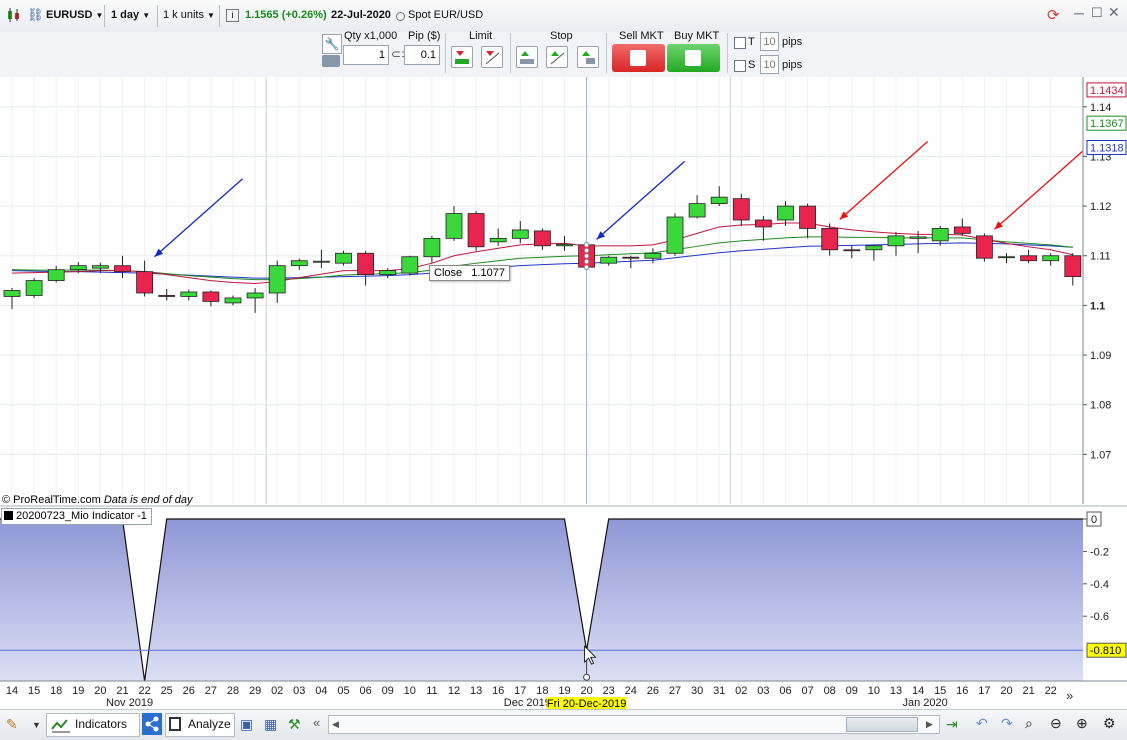 The image size is (1127, 740). Describe the element at coordinates (882, 724) in the screenshot. I see `scrollbar-thumb` at that location.